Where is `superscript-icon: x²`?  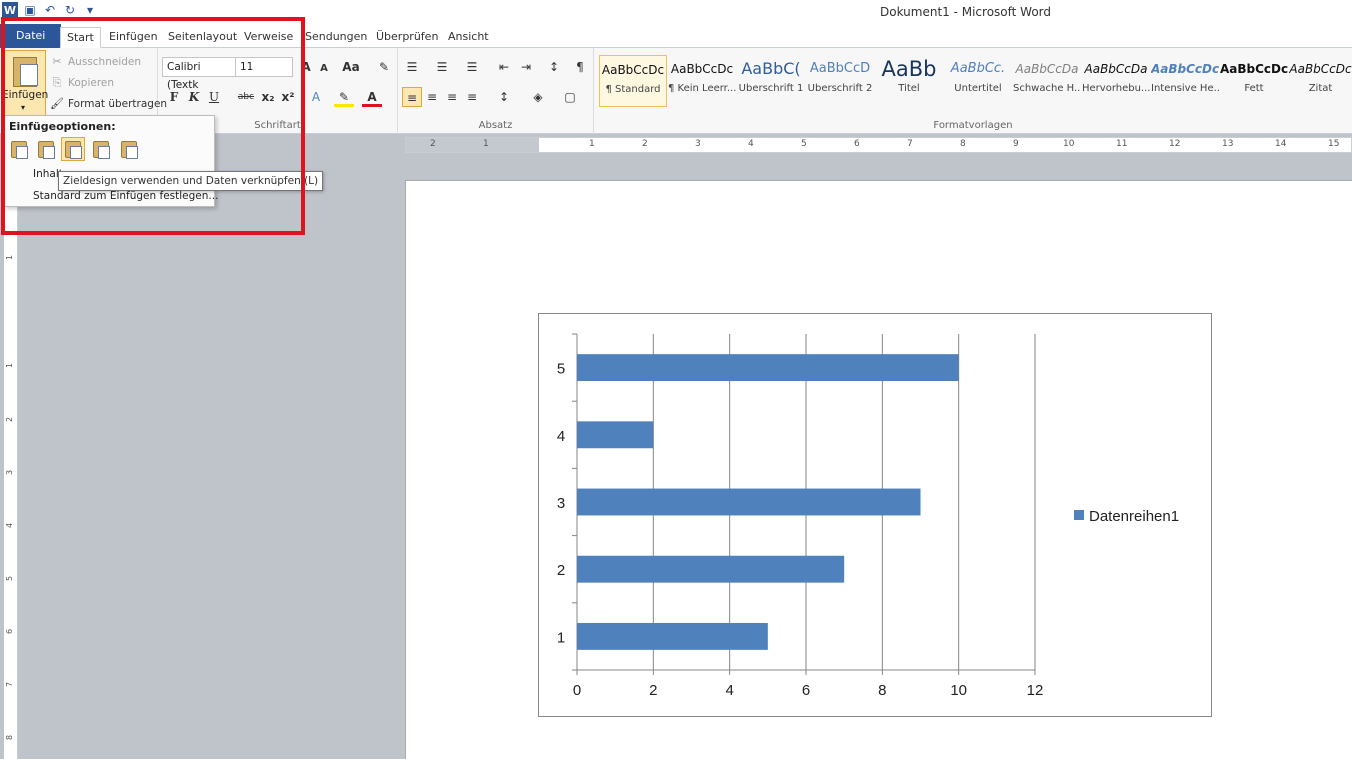 superscript-icon: x² is located at coordinates (288, 97).